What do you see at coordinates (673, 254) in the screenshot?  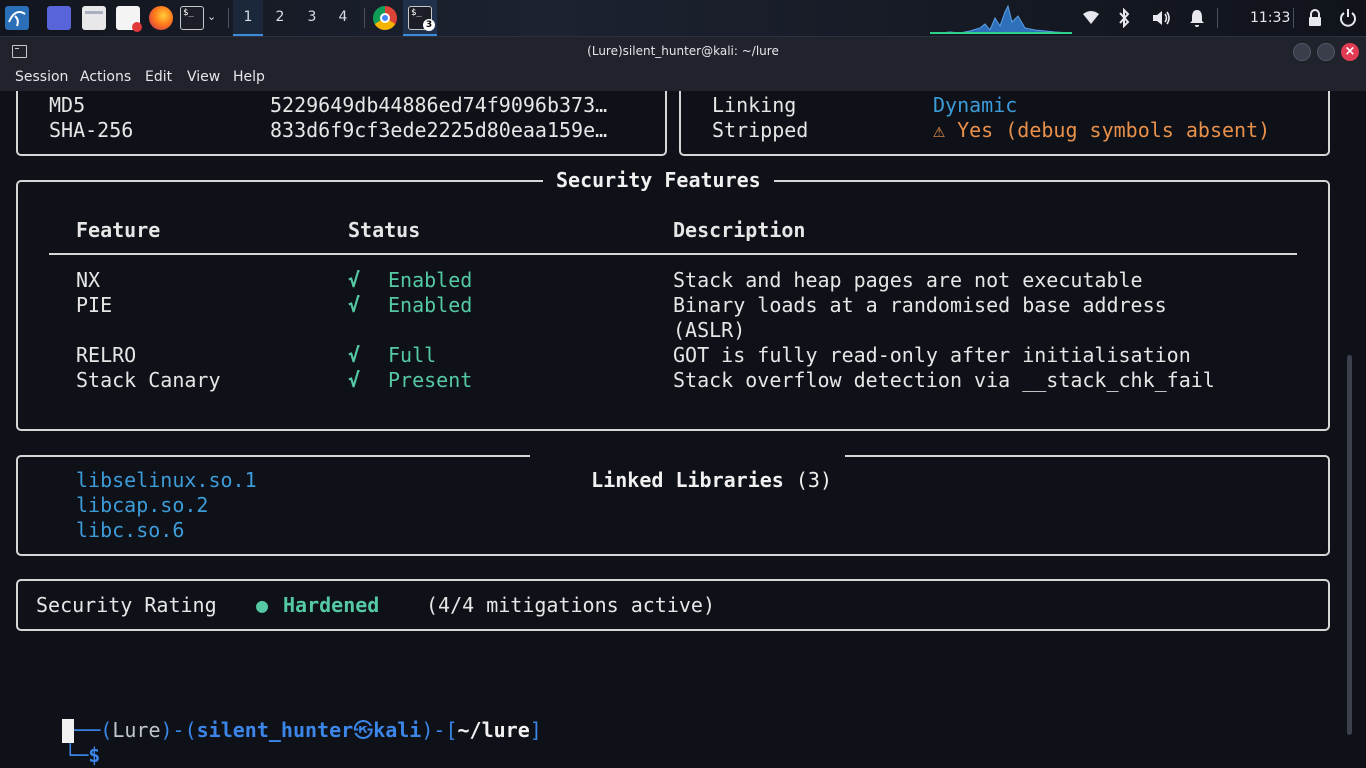 I see `table-header-divider` at bounding box center [673, 254].